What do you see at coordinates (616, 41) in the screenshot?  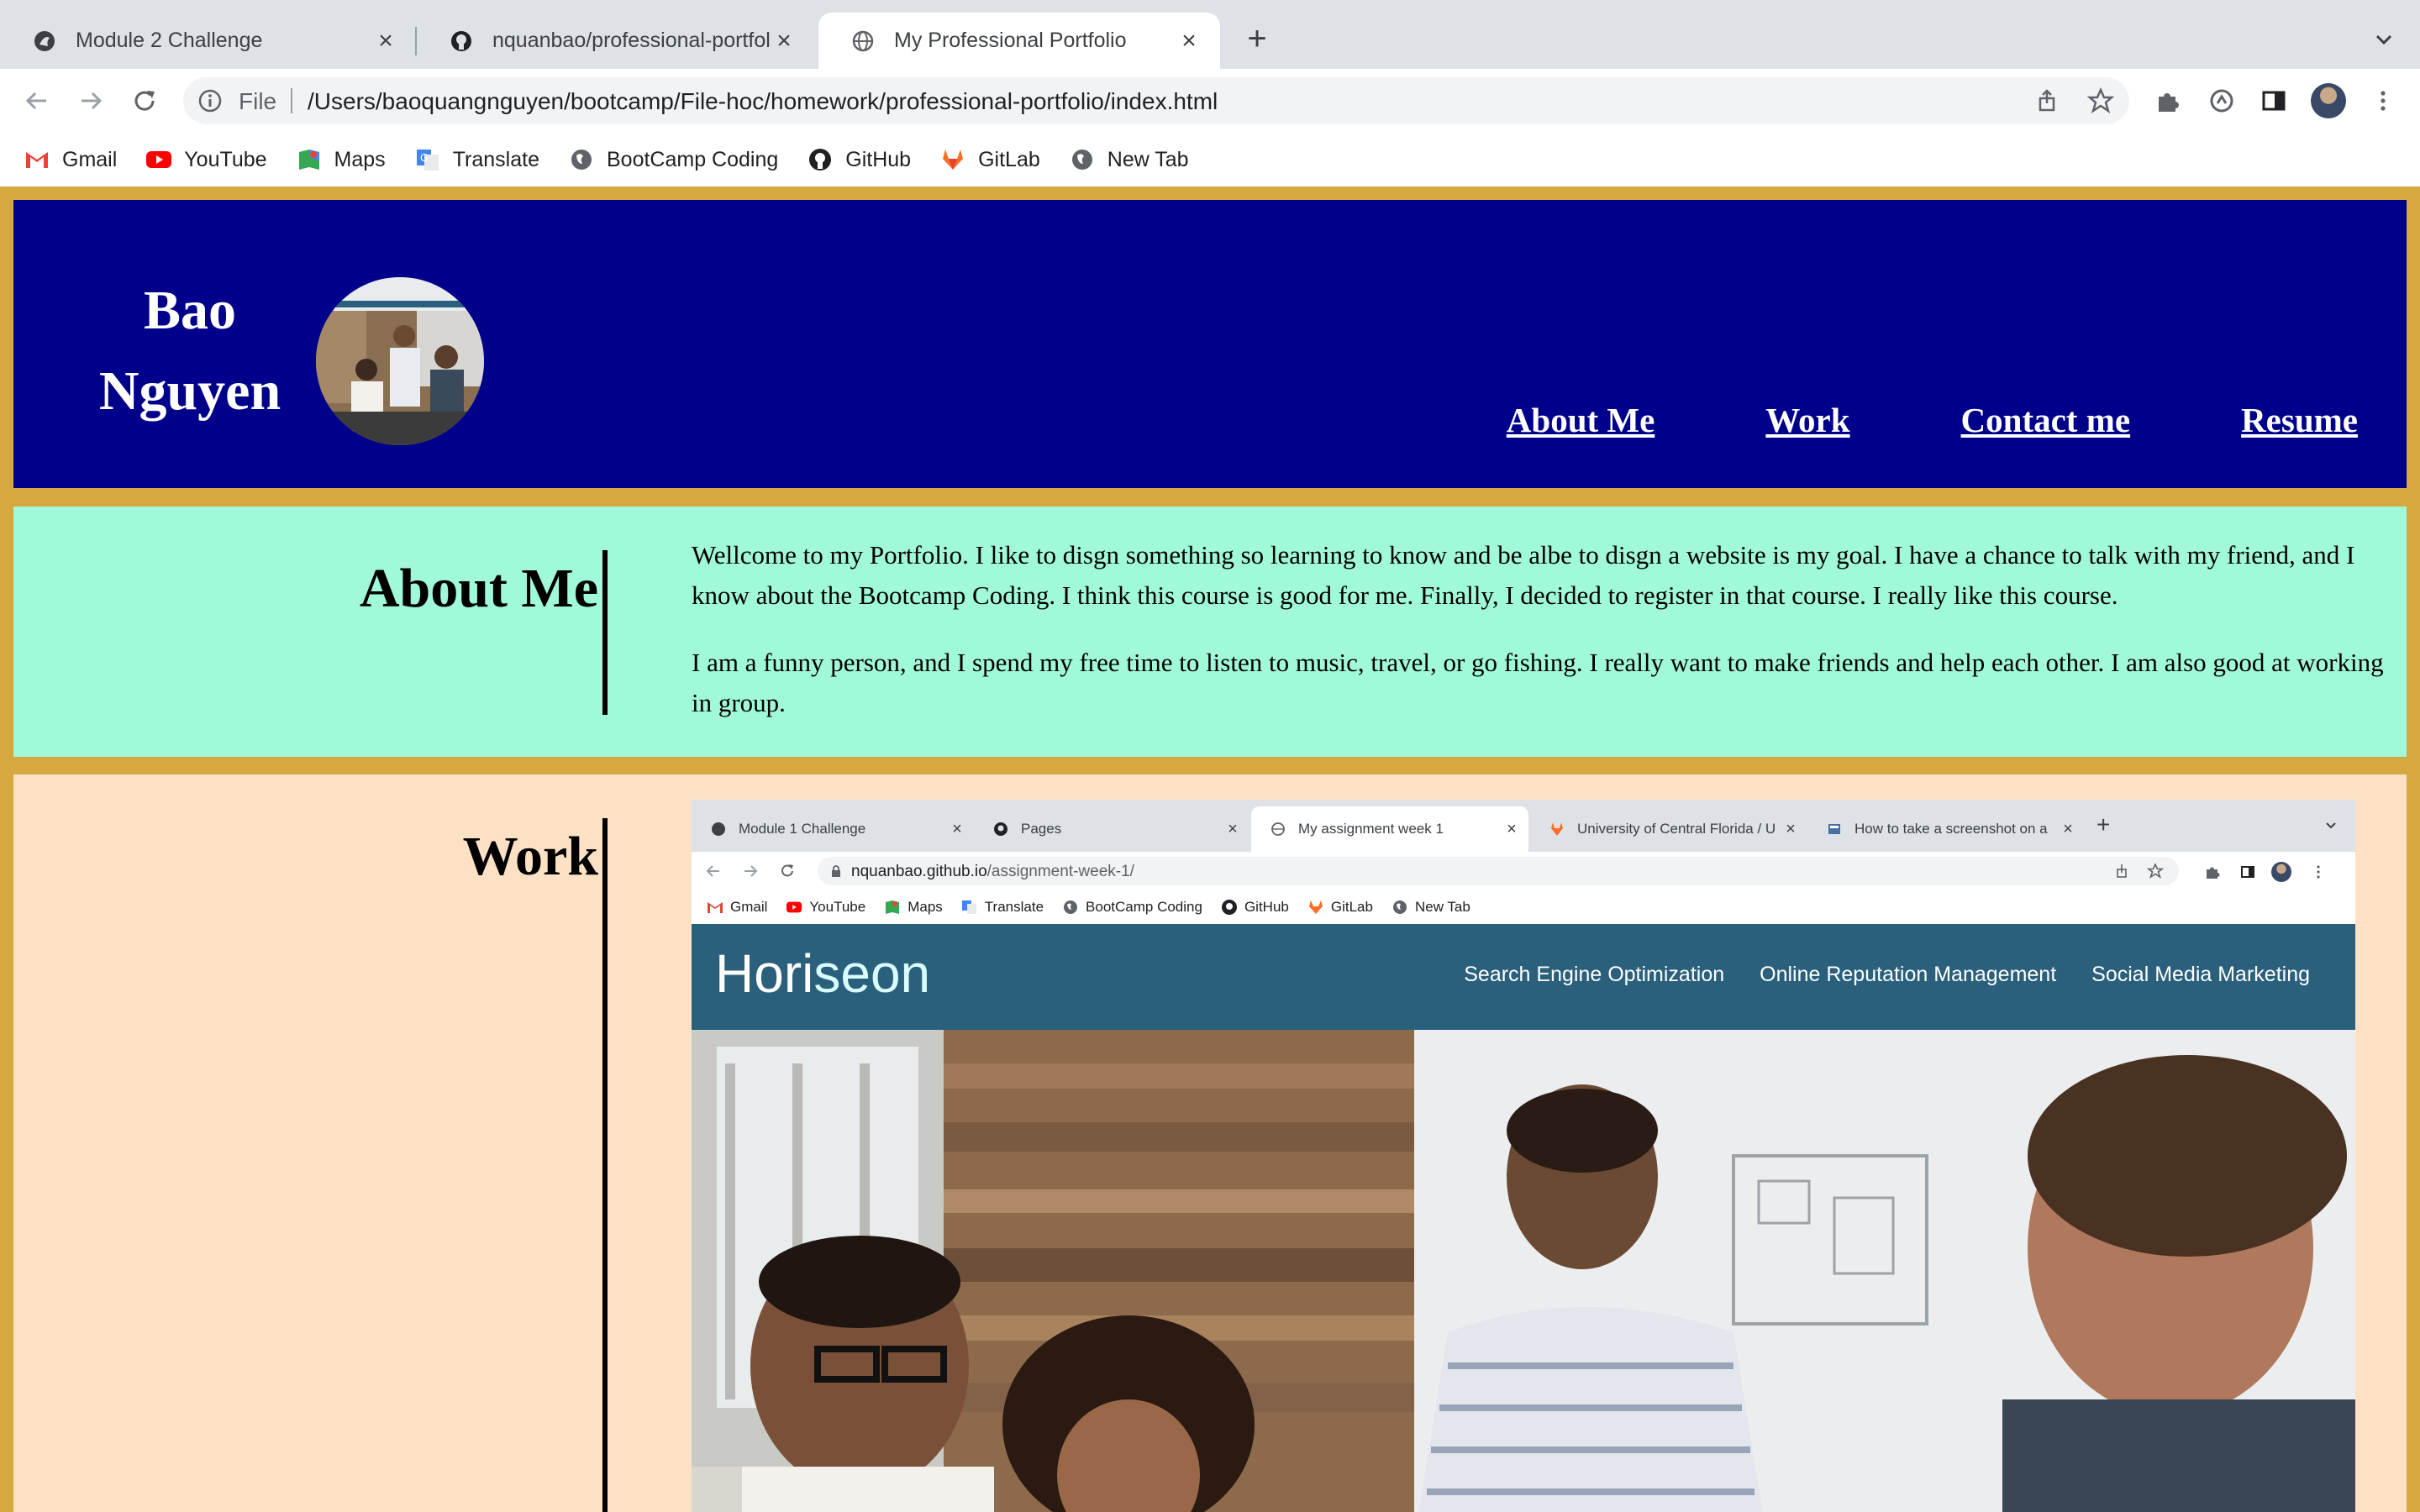 I see `tab-github-repo: nquanbao/professional-portfolio ×` at bounding box center [616, 41].